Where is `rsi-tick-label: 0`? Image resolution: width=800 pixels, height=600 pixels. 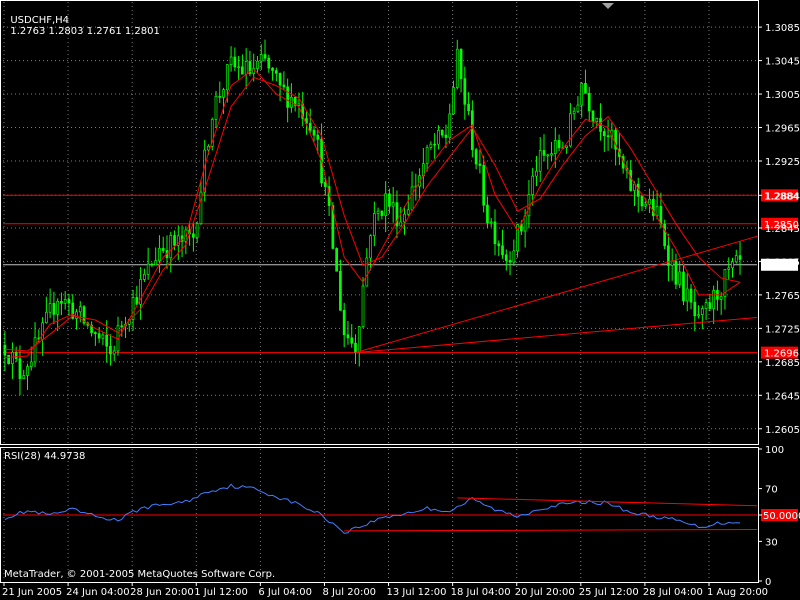
rsi-tick-label: 0 is located at coordinates (768, 582).